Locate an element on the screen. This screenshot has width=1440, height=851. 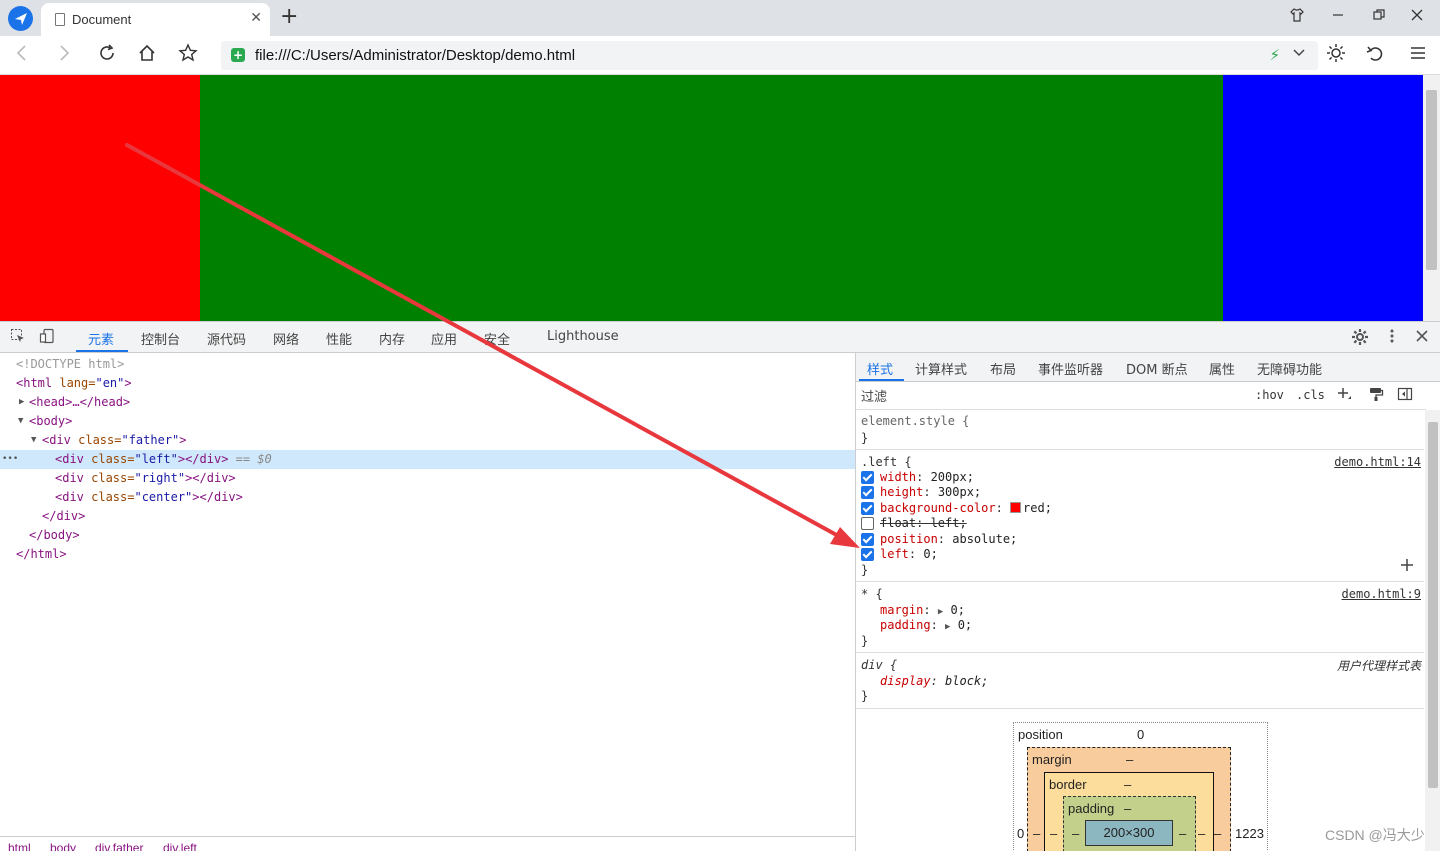
element-style-rule: element.style { } is located at coordinates (1140, 430).